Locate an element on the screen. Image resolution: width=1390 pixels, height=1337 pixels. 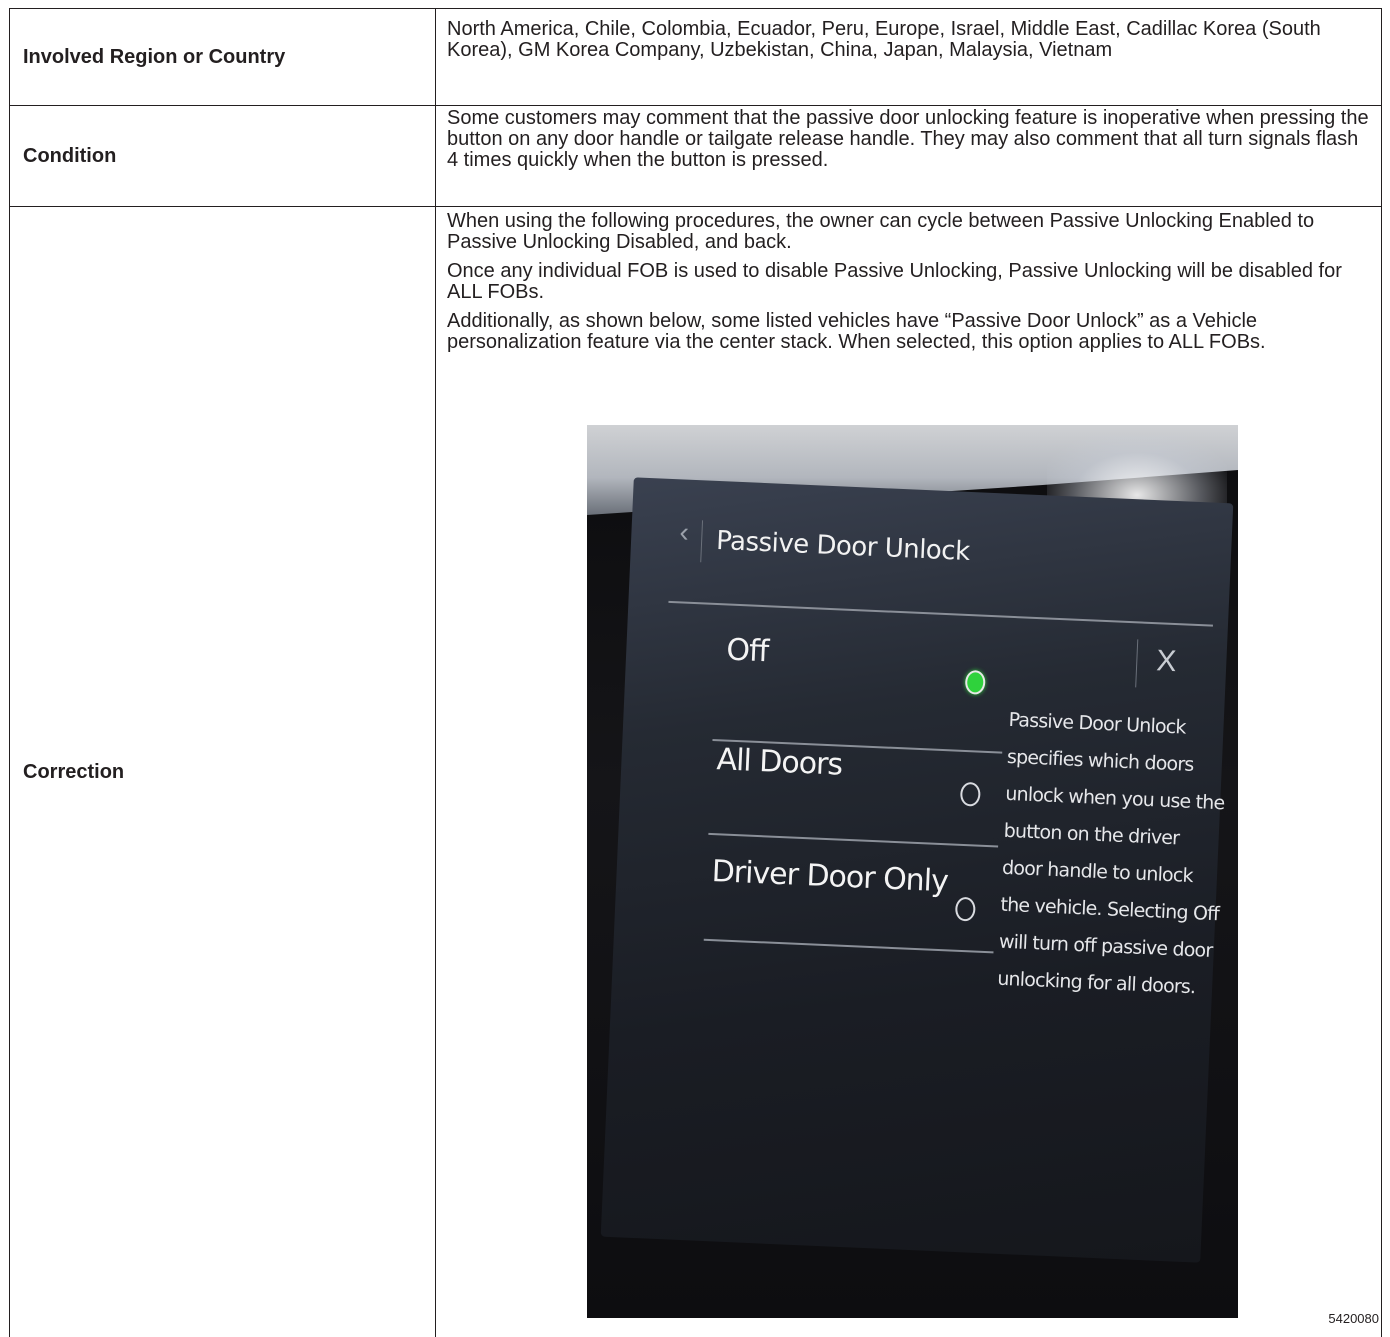
close-divider is located at coordinates (1136, 663).